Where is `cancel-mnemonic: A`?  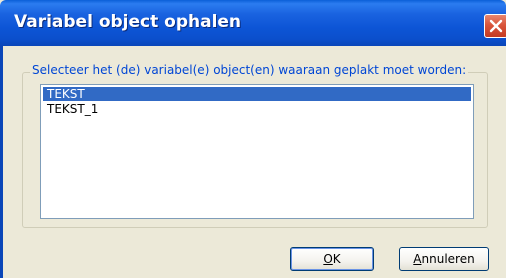 cancel-mnemonic: A is located at coordinates (417, 259).